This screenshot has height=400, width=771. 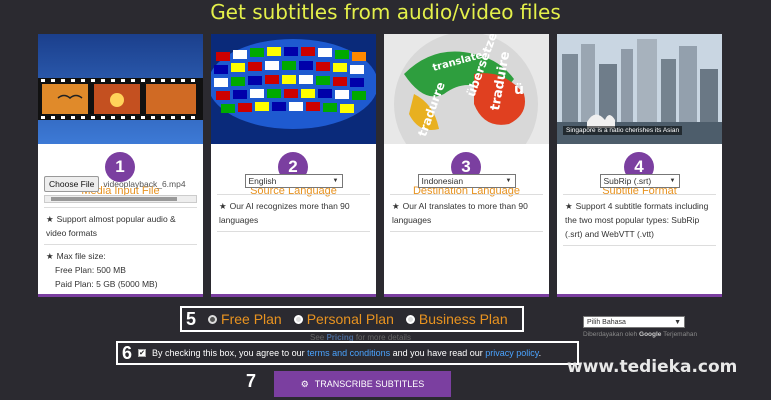 I want to click on source-language-select: English ▼, so click(x=293, y=181).